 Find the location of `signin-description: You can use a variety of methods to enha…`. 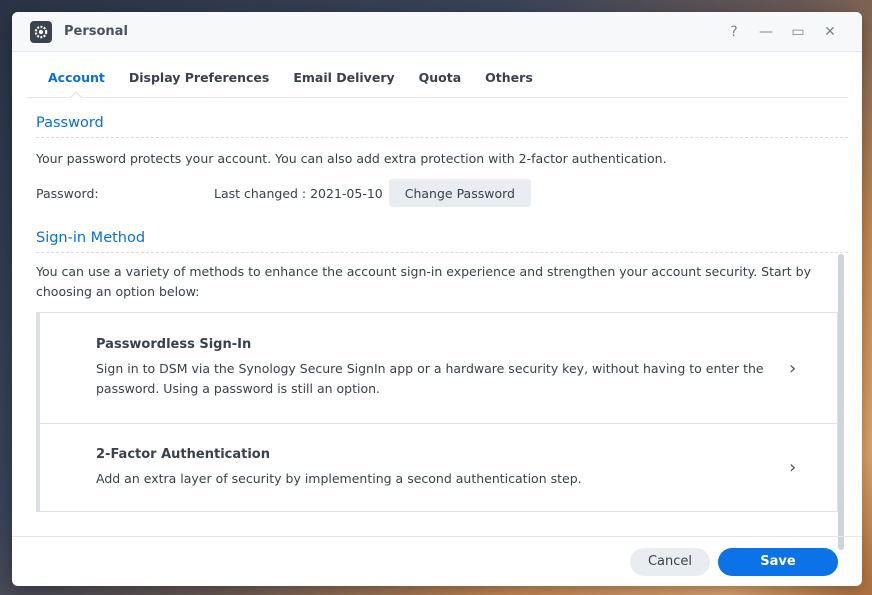

signin-description: You can use a variety of methods to enha… is located at coordinates (423, 281).